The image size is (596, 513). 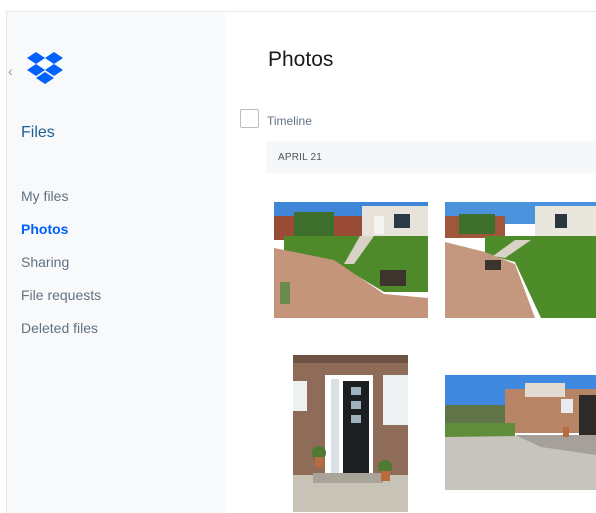 I want to click on window-left-border, so click(x=3, y=262).